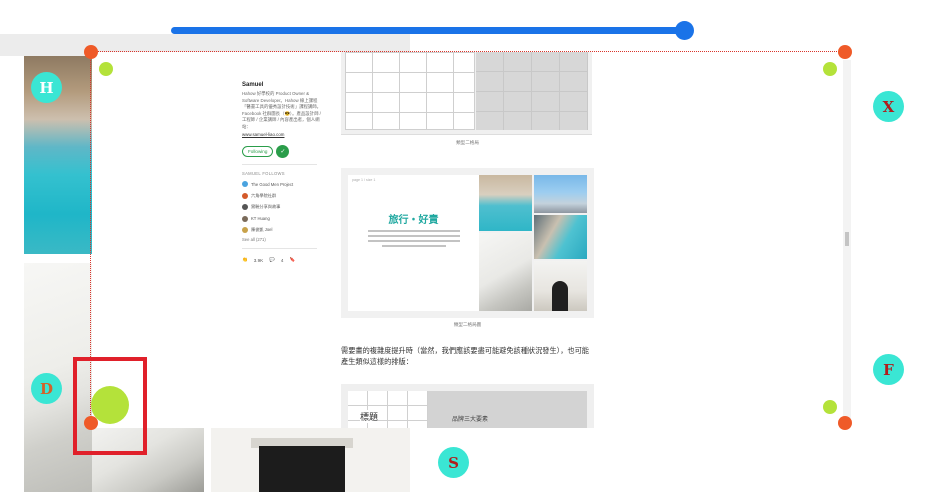 This screenshot has width=927, height=492. I want to click on photo-dark-doorway, so click(310, 460).